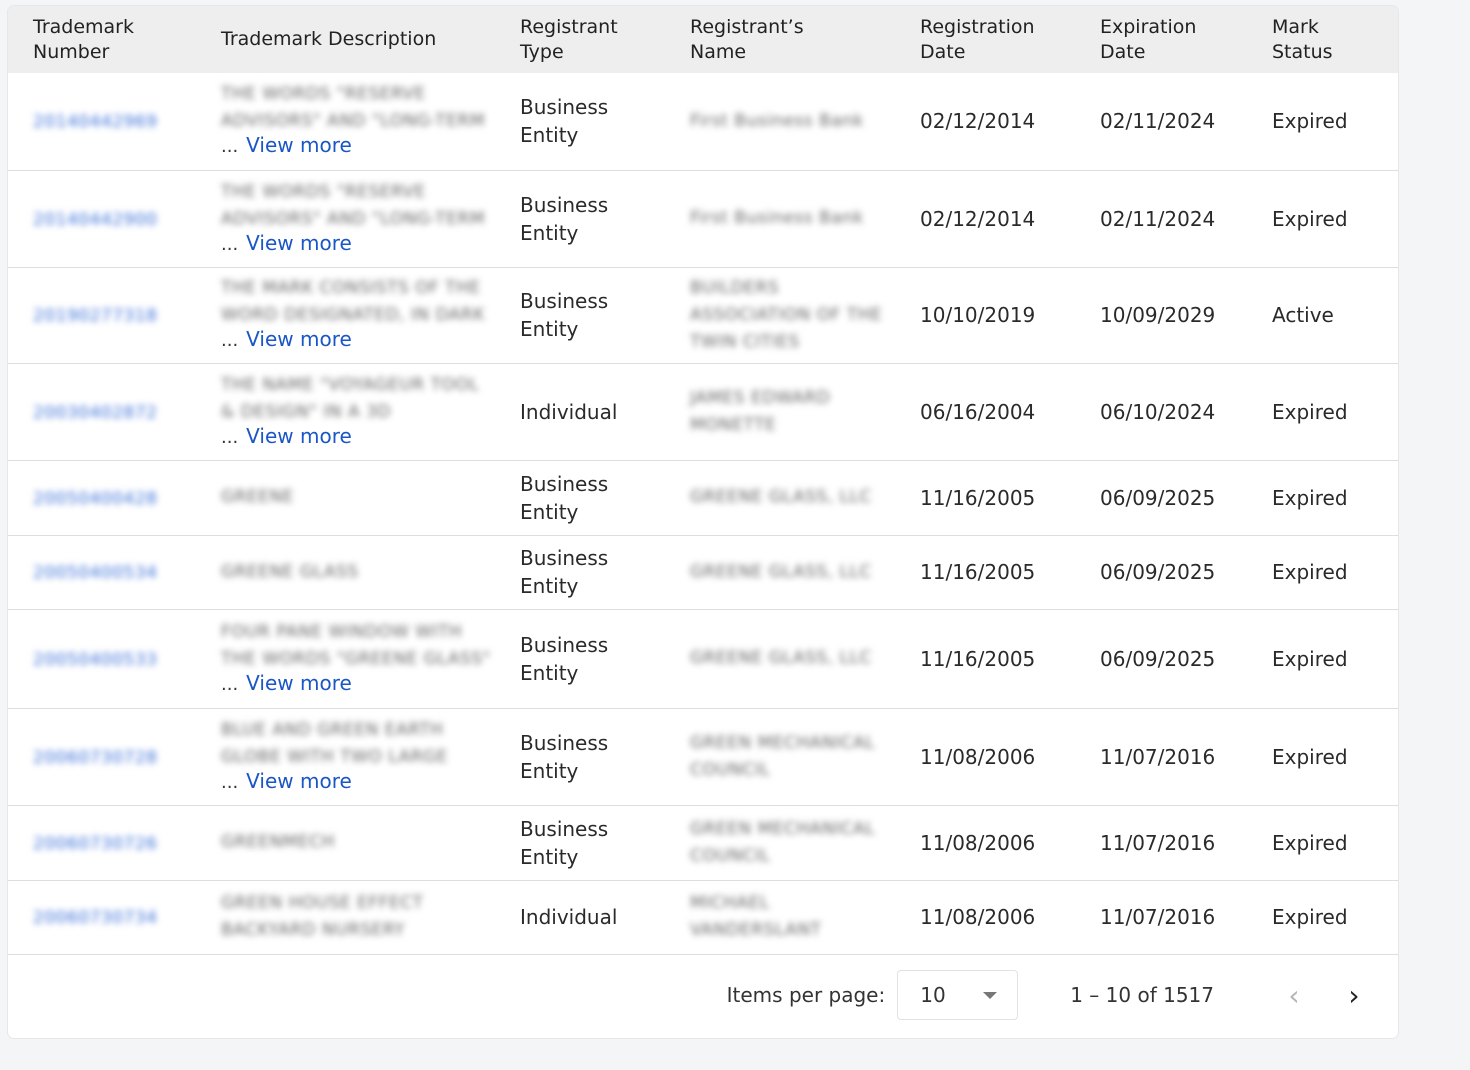  I want to click on items-per-page-select: 10, so click(958, 995).